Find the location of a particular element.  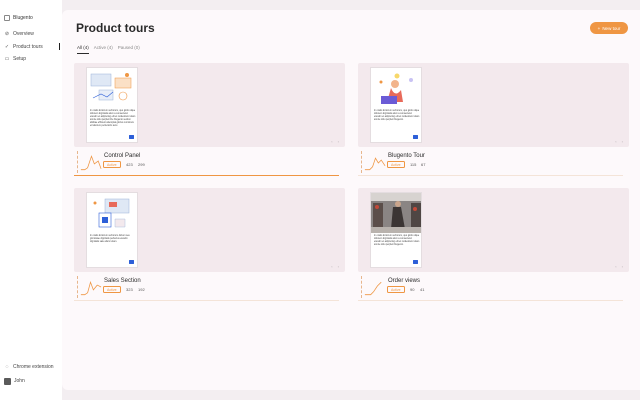

user-menu: John is located at coordinates (32, 381).